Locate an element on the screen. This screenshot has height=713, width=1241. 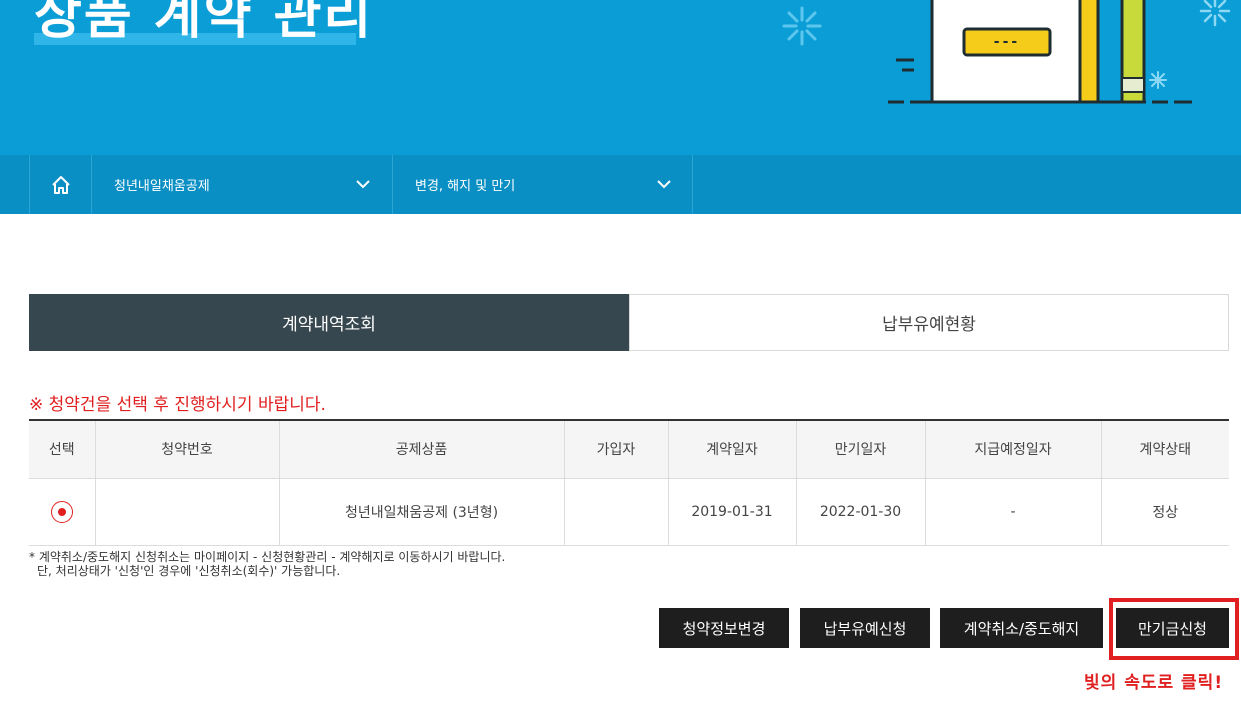
product-dropdown: 청년내일채움공제 is located at coordinates (241, 184).